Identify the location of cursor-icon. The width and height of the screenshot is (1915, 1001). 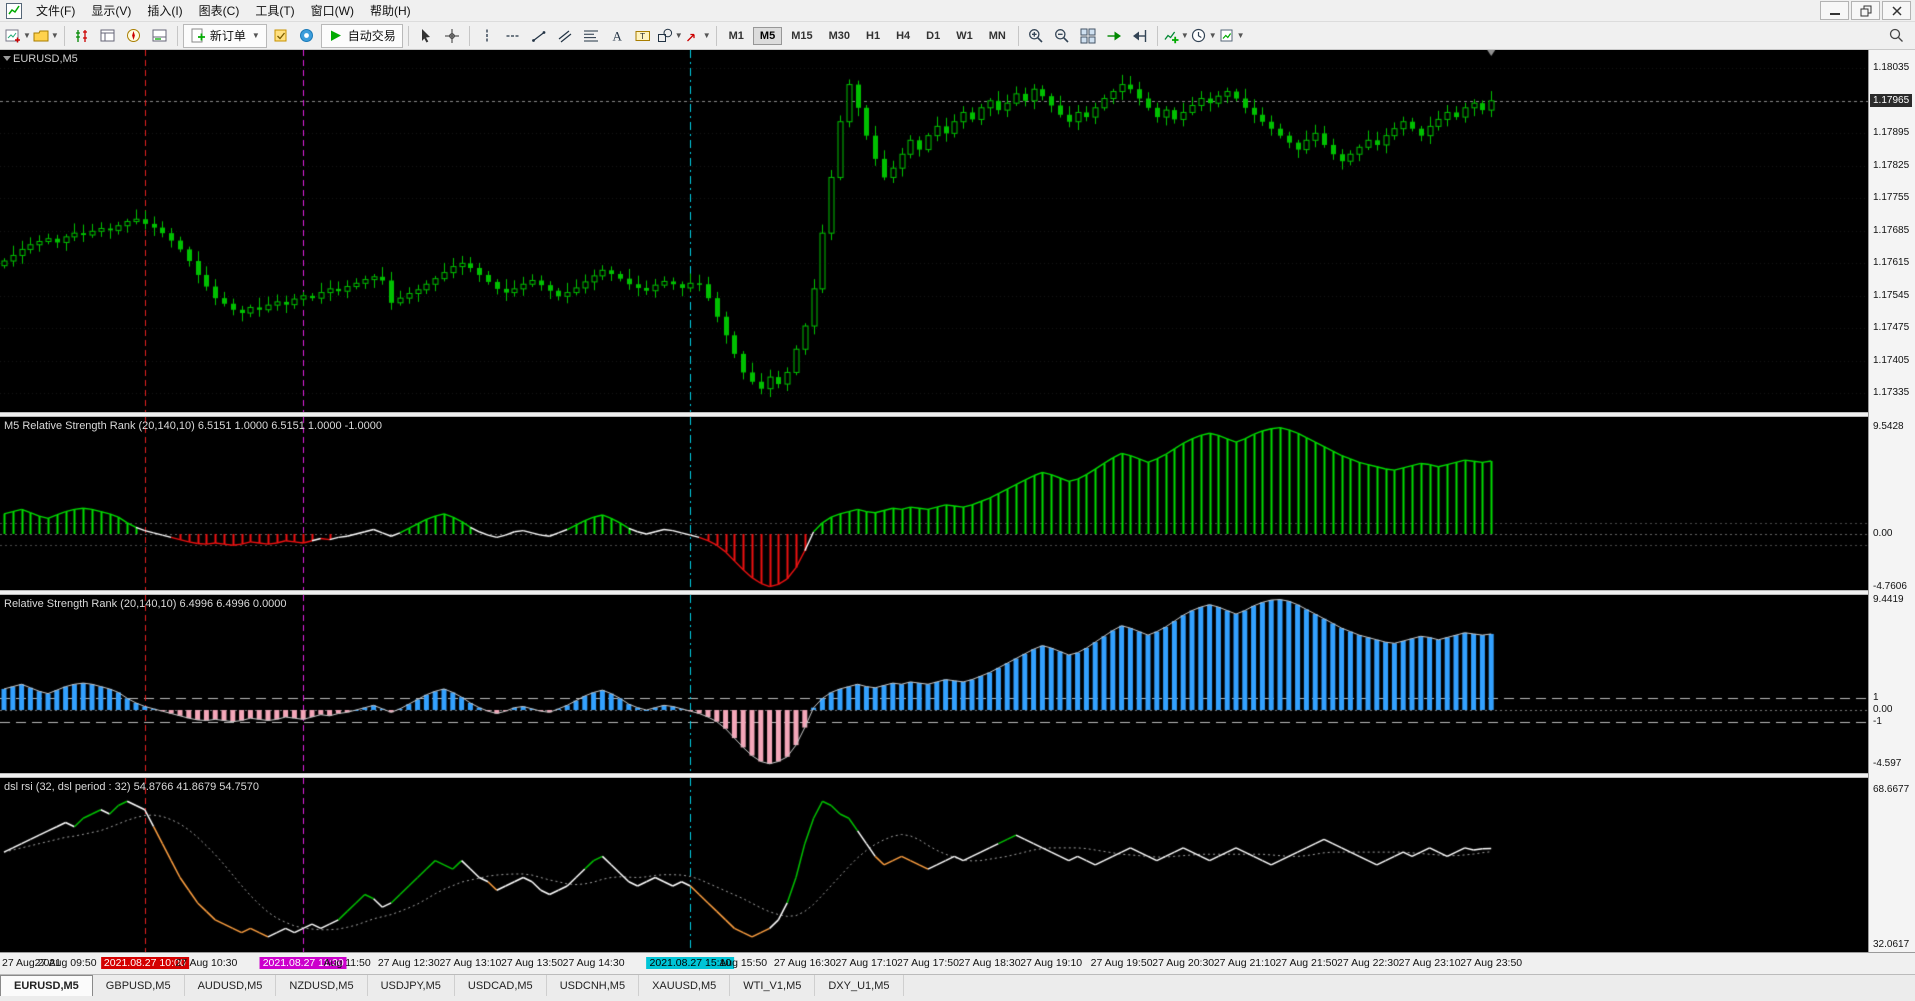
(426, 36).